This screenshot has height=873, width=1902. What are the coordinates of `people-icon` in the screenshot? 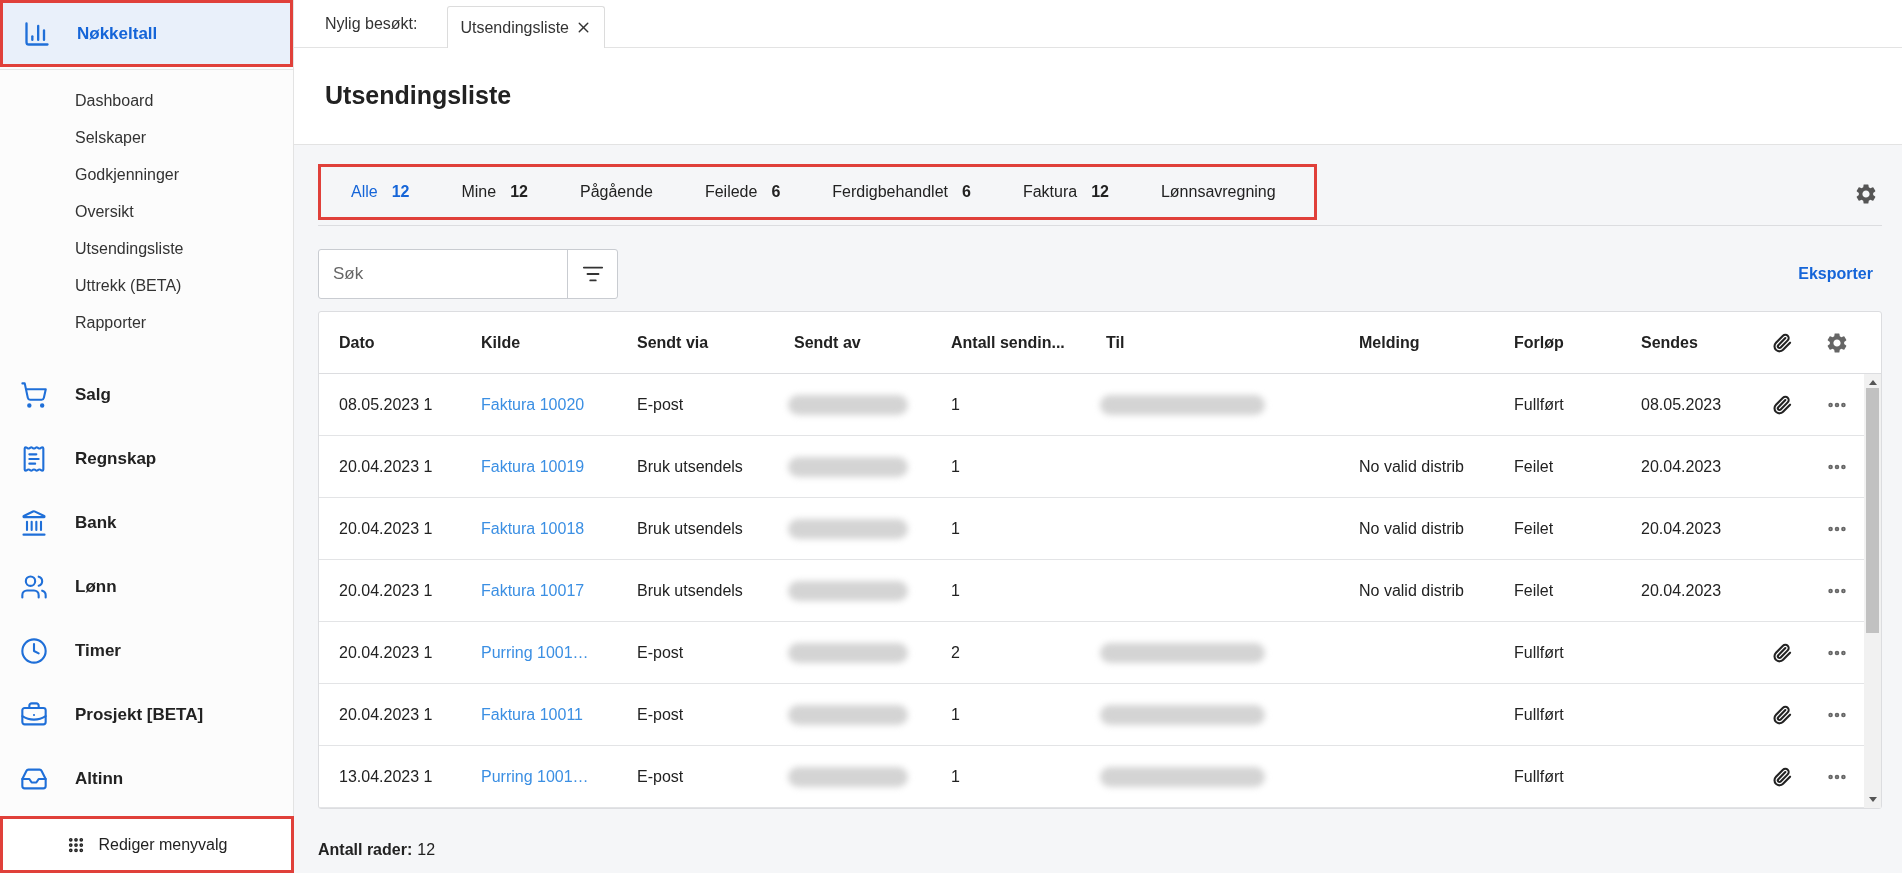 It's located at (34, 586).